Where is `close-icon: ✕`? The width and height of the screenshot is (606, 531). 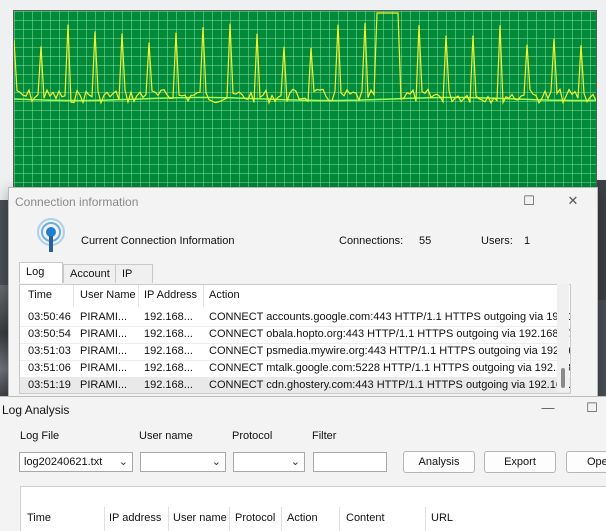 close-icon: ✕ is located at coordinates (573, 200).